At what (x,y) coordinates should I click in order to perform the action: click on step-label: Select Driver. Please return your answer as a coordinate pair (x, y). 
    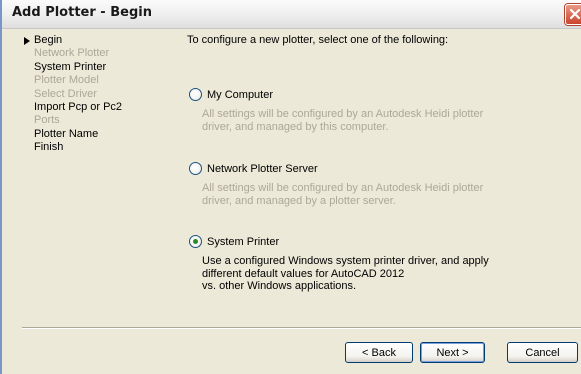
    Looking at the image, I should click on (65, 93).